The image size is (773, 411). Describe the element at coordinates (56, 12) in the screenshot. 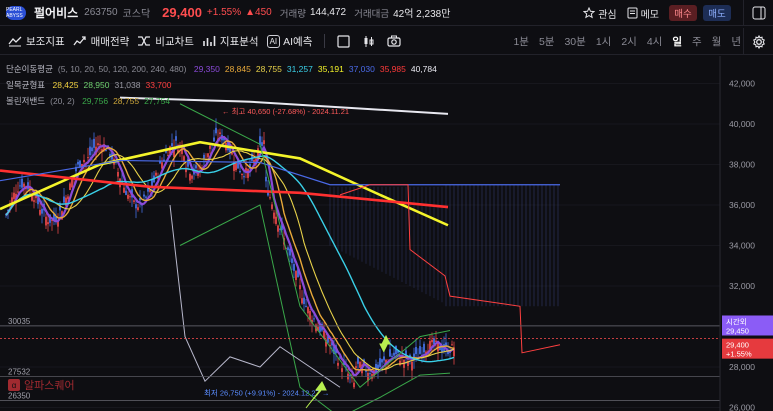

I see `stock-name: 펄어비스` at that location.